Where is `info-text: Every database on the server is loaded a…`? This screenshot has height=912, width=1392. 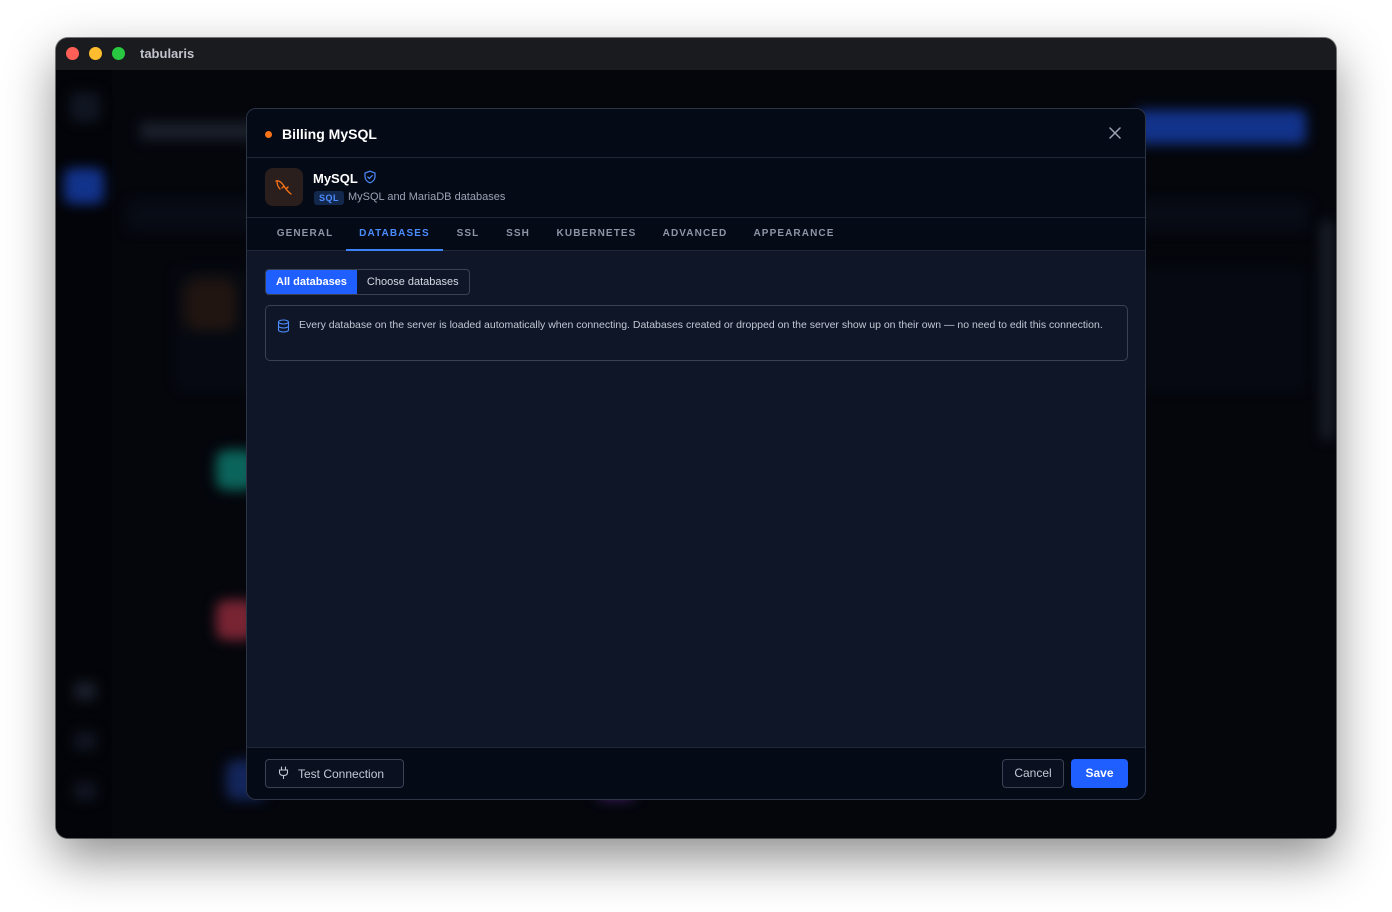 info-text: Every database on the server is loaded a… is located at coordinates (701, 325).